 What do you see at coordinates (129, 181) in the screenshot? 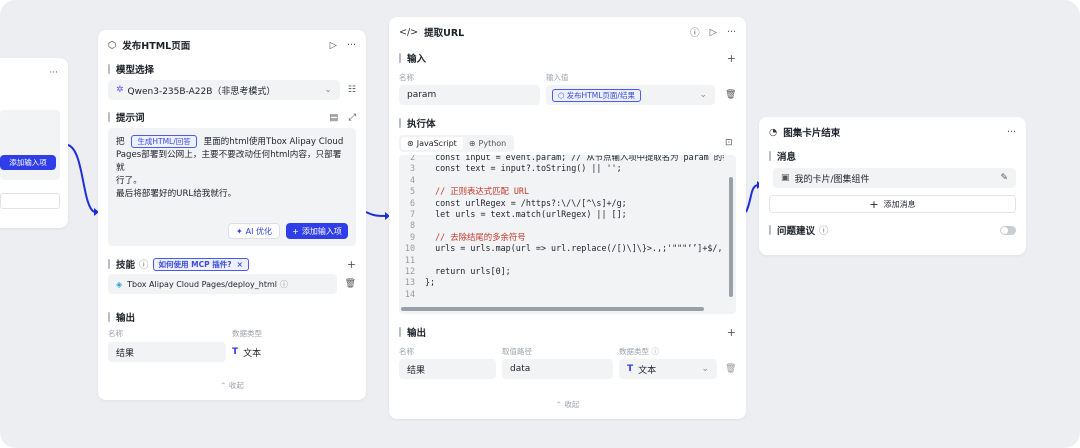
I see `prompt-line-3: 行了。` at bounding box center [129, 181].